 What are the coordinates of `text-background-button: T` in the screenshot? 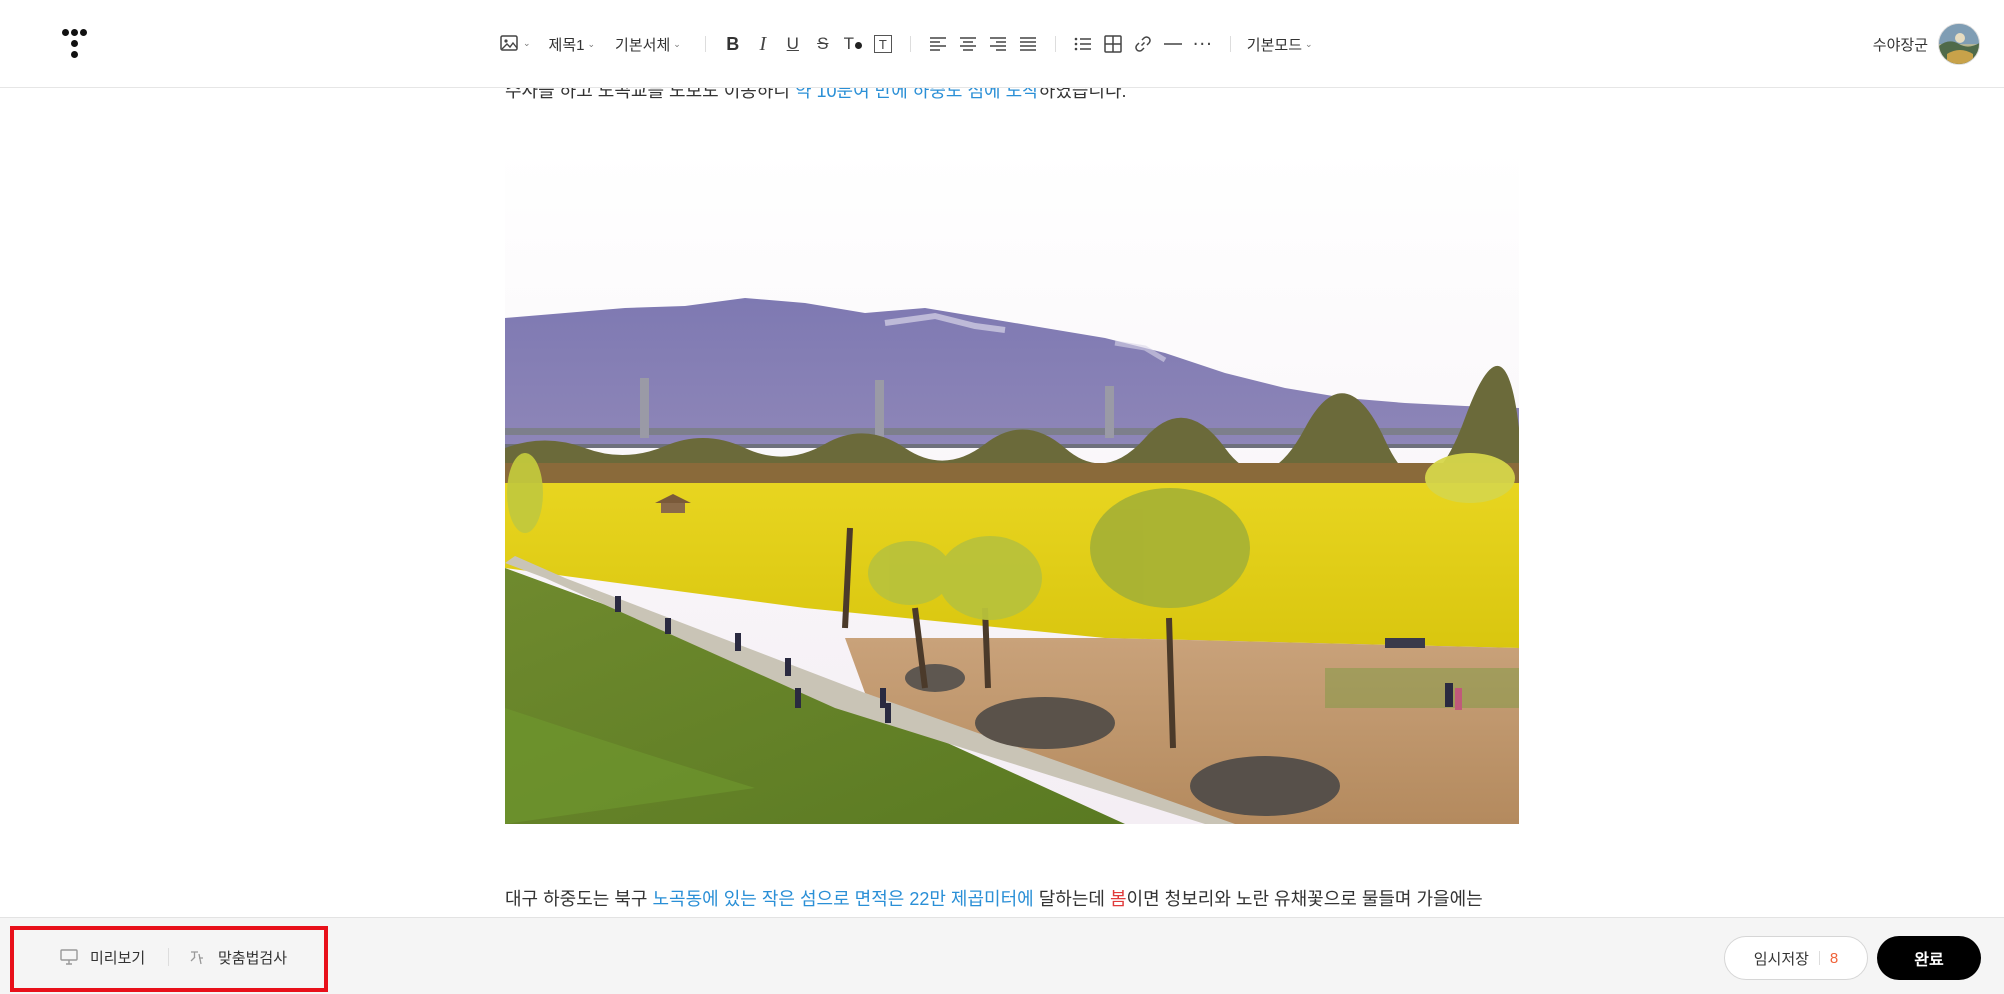 It's located at (883, 44).